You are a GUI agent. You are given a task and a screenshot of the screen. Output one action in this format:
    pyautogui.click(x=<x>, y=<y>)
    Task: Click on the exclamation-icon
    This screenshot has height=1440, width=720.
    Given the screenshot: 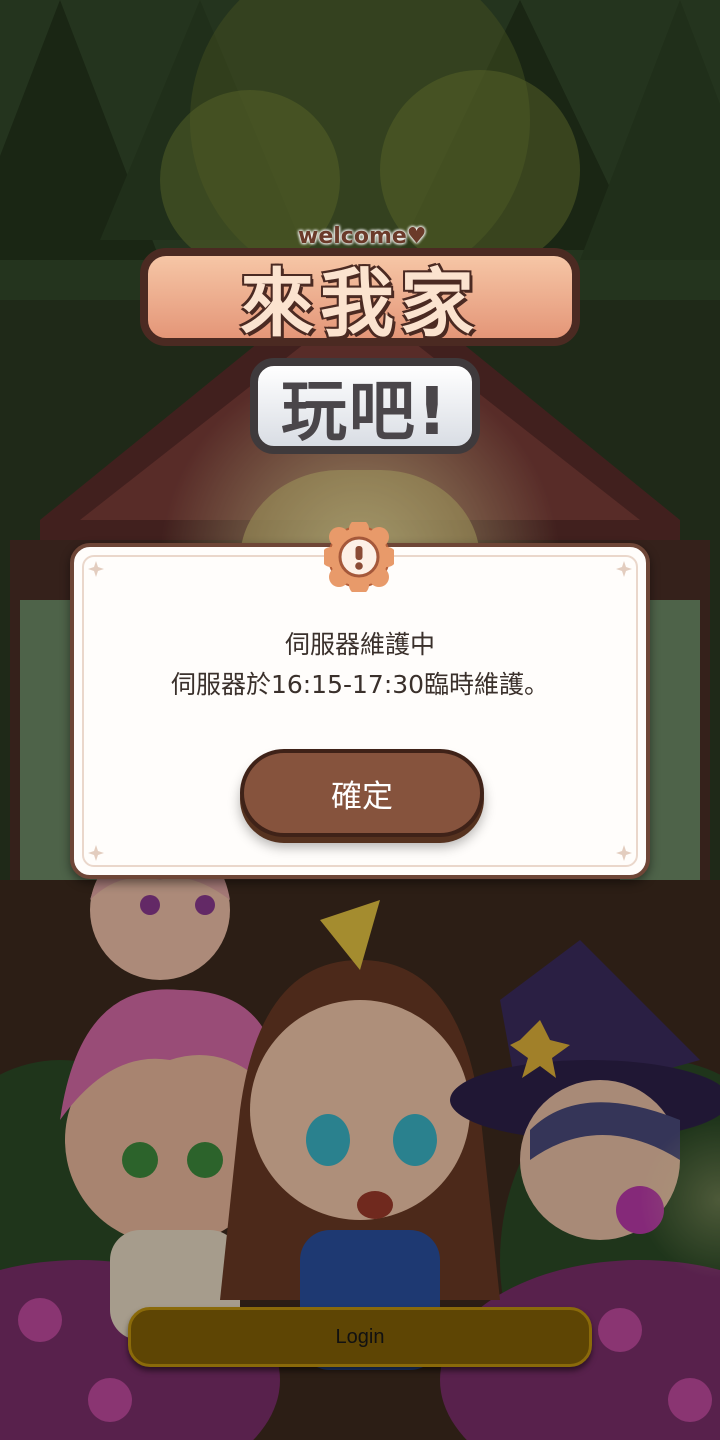 What is the action you would take?
    pyautogui.click(x=359, y=557)
    